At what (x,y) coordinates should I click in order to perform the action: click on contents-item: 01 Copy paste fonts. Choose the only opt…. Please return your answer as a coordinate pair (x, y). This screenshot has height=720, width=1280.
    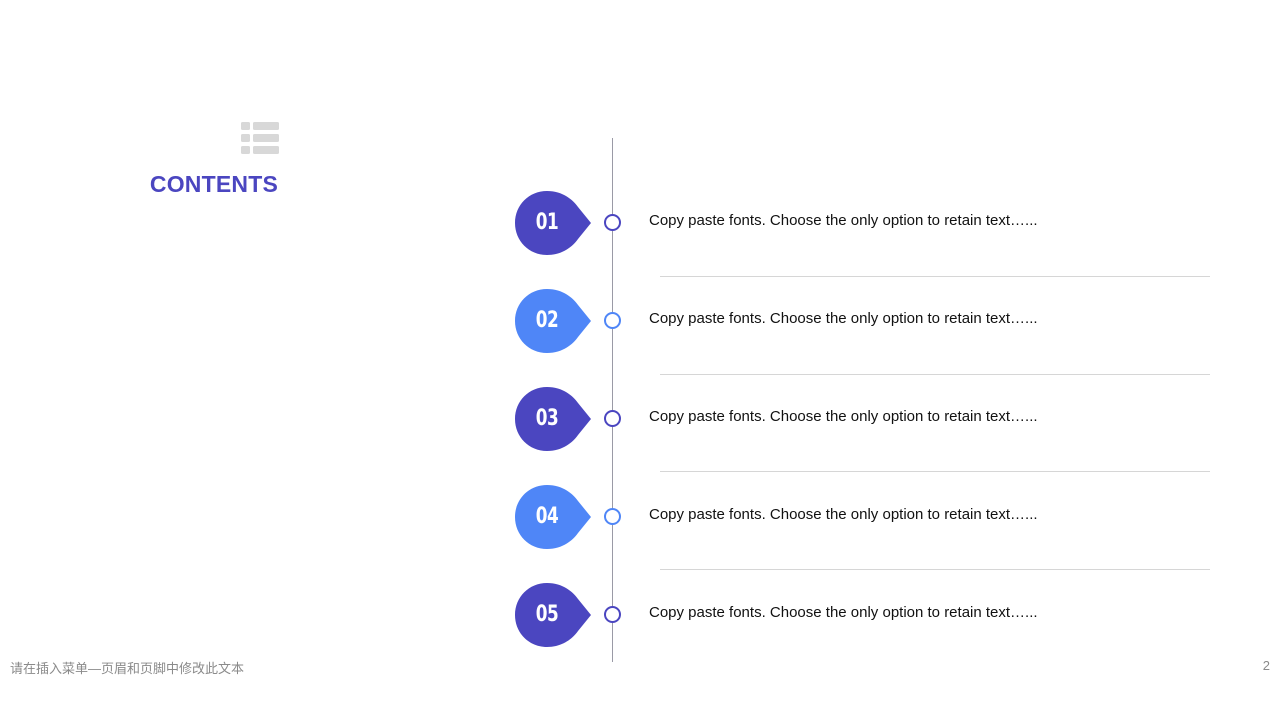
    Looking at the image, I should click on (640, 223).